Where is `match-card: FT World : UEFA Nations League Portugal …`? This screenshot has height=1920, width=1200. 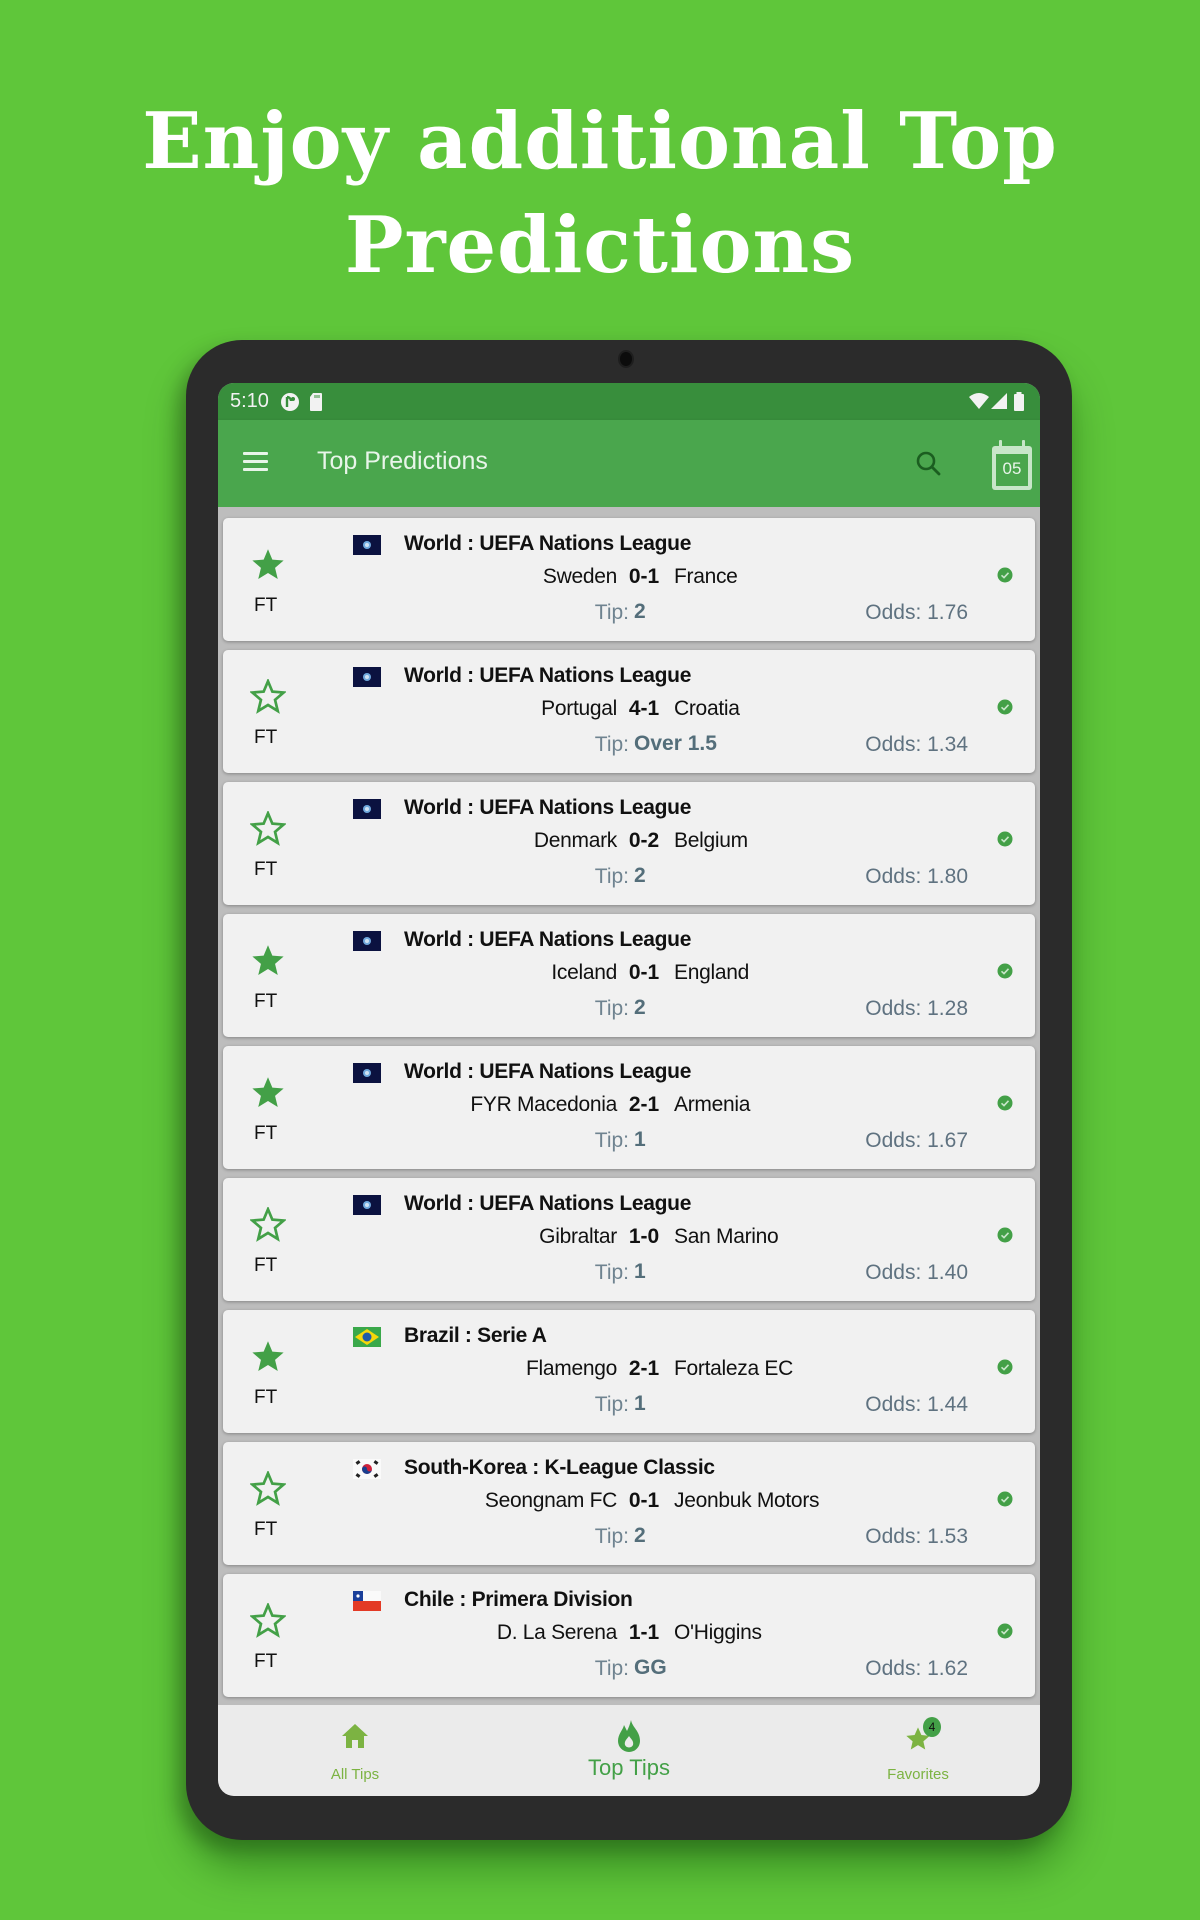
match-card: FT World : UEFA Nations League Portugal … is located at coordinates (629, 711).